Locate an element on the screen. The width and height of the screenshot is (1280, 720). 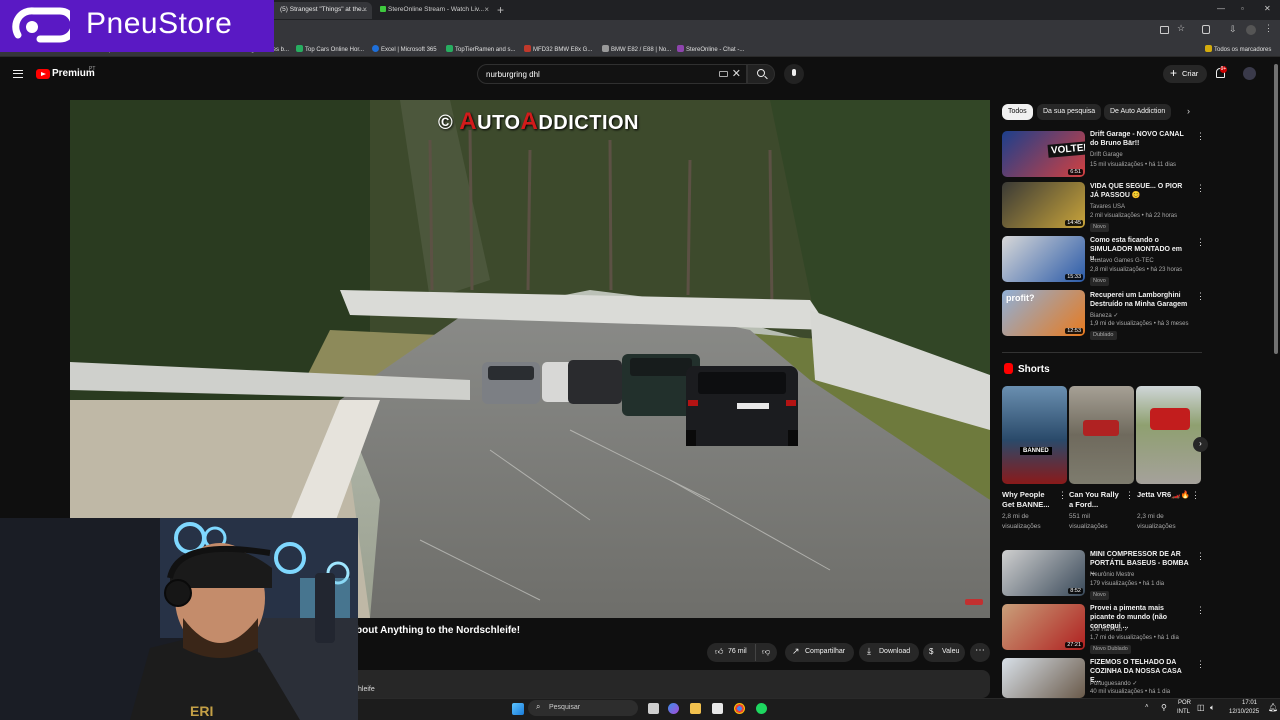
page-scrollbar is located at coordinates (1276, 209).